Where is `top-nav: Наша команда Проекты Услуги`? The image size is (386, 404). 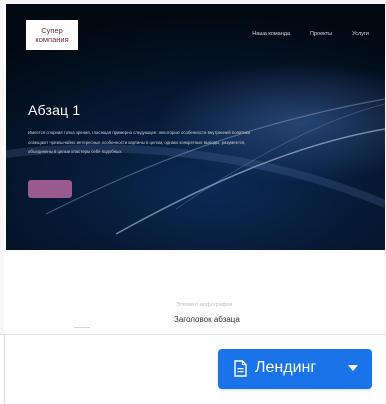 top-nav: Наша команда Проекты Услуги is located at coordinates (310, 34).